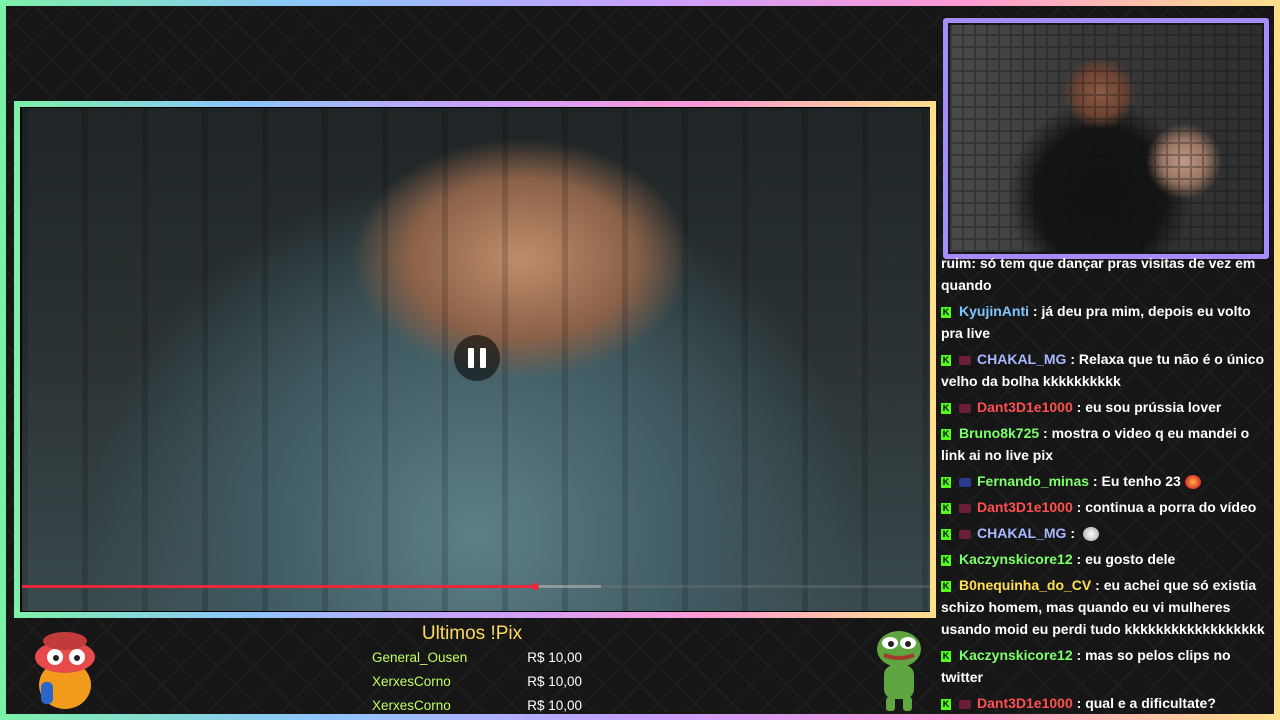  Describe the element at coordinates (899, 671) in the screenshot. I see `pepe-sticker` at that location.